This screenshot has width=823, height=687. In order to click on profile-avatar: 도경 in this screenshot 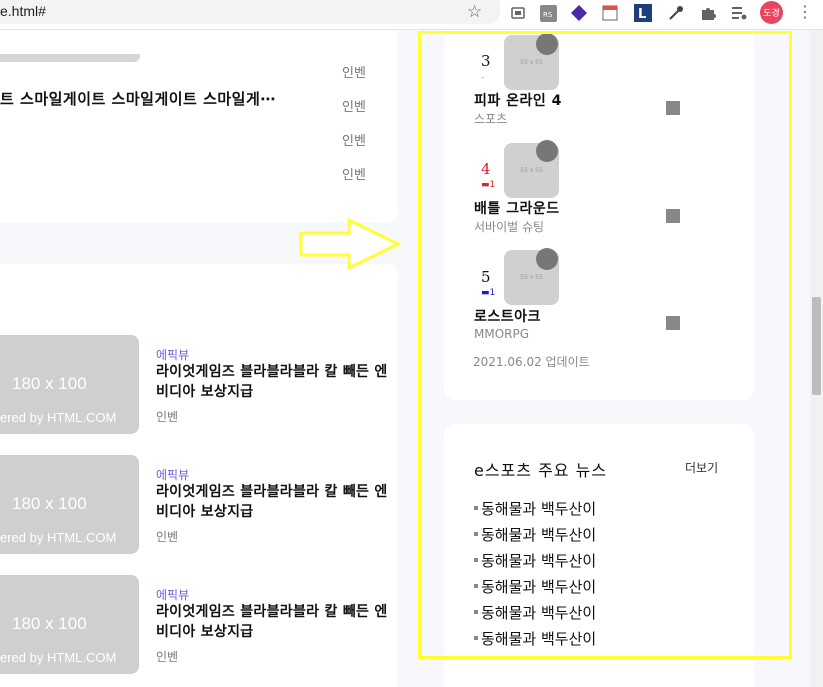, I will do `click(771, 12)`.